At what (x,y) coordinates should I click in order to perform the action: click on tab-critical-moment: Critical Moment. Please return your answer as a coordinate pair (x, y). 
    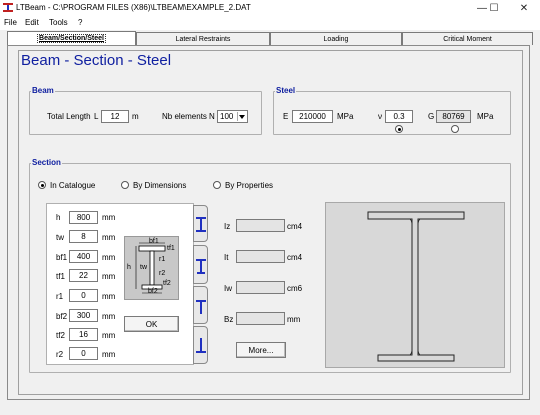
    Looking at the image, I should click on (467, 38).